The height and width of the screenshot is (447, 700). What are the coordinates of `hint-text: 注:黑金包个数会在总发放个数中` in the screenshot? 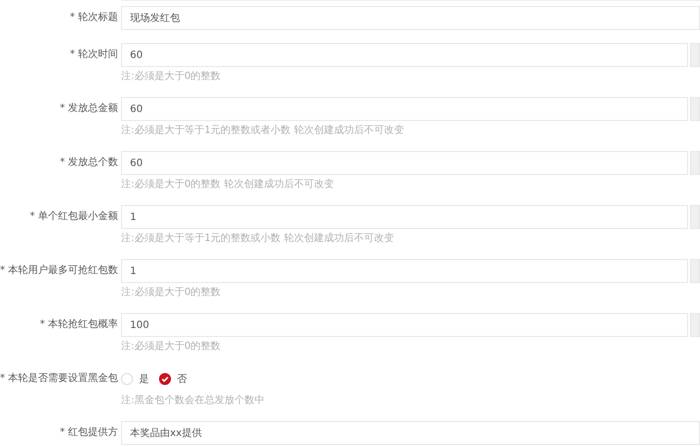 It's located at (193, 401).